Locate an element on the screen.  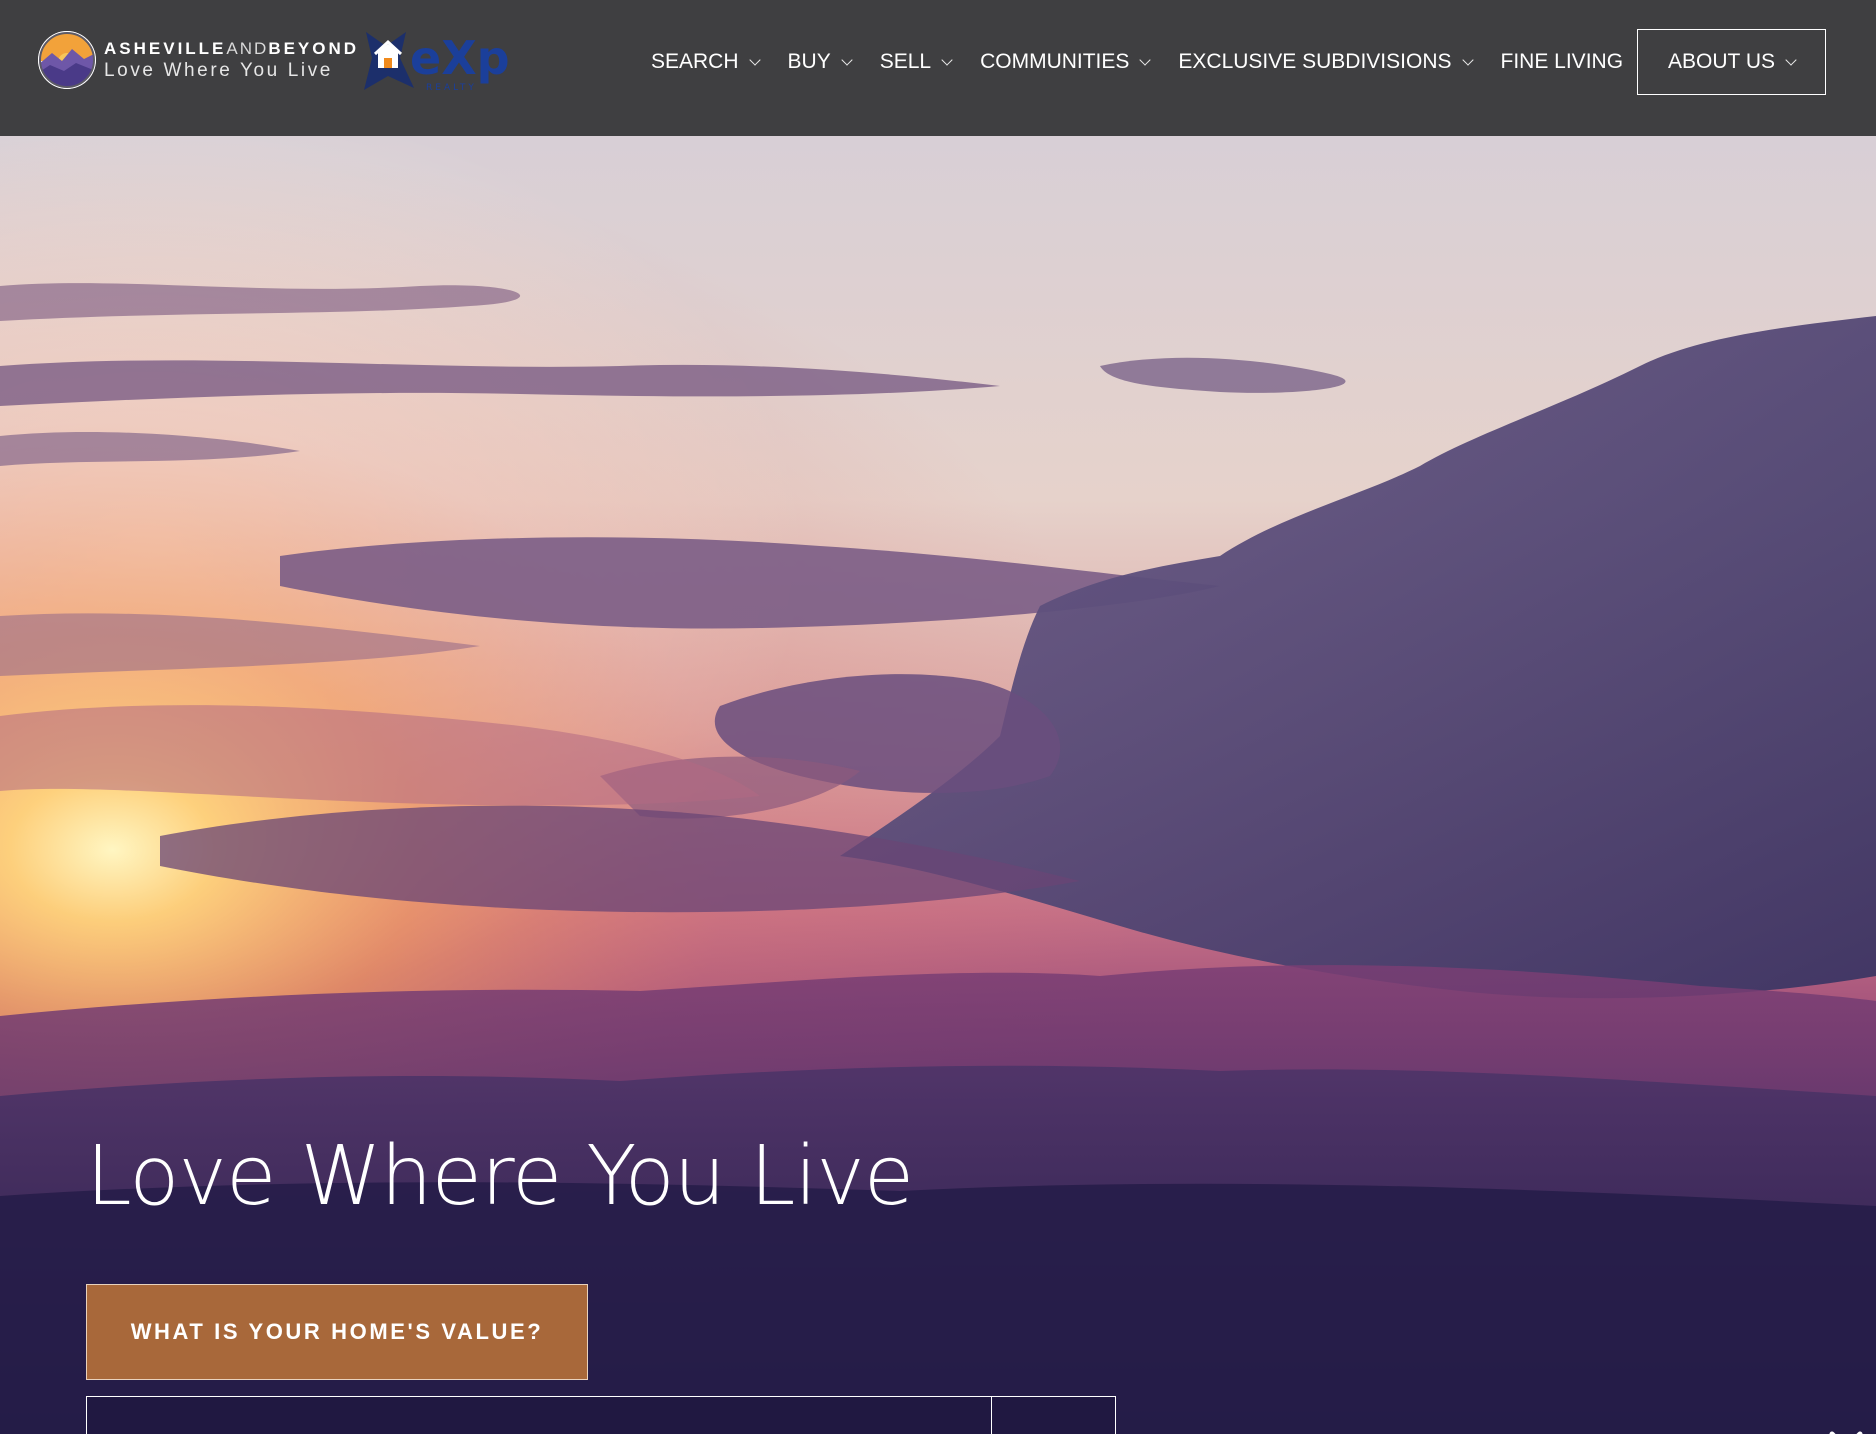
brand-name-part-2: AND is located at coordinates (247, 48).